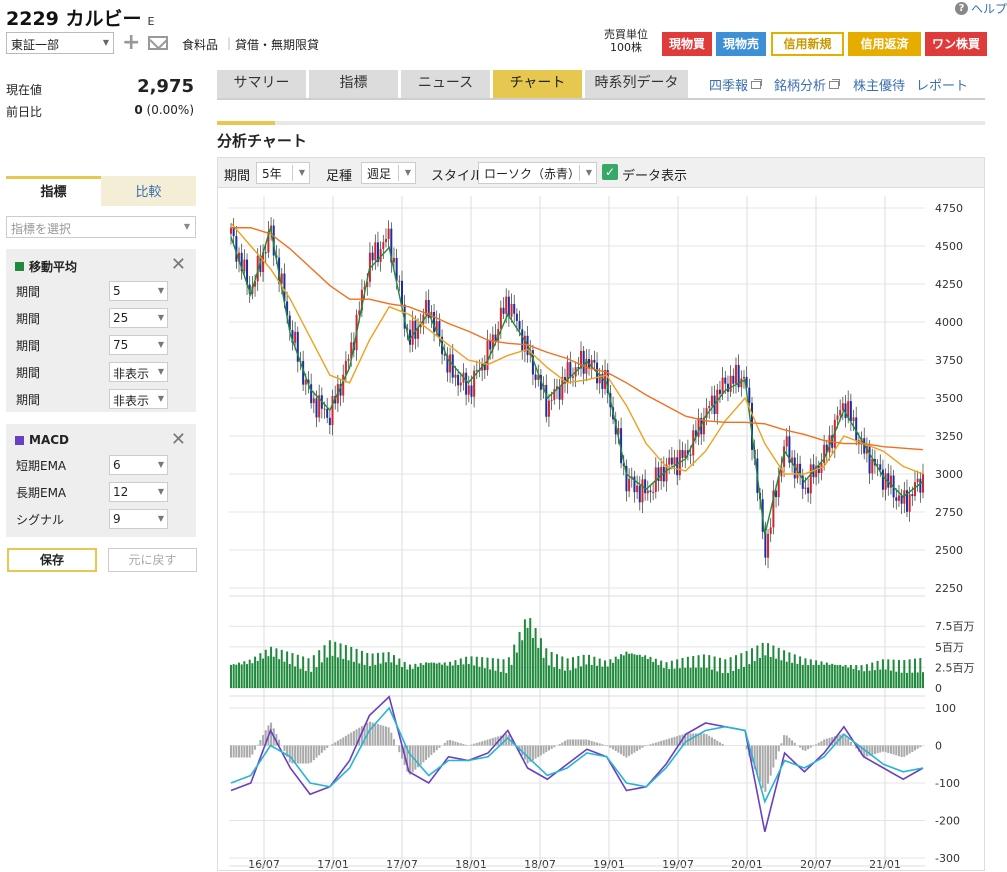  Describe the element at coordinates (353, 84) in the screenshot. I see `tab-indicators: 指標` at that location.